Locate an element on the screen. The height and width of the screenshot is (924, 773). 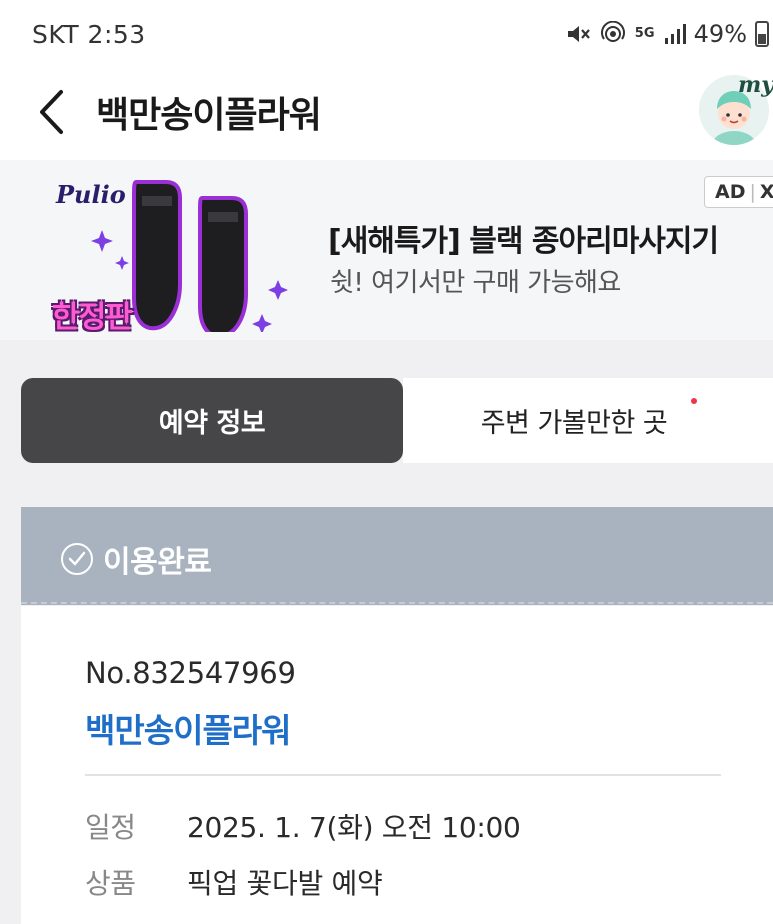
back-button is located at coordinates (52, 112).